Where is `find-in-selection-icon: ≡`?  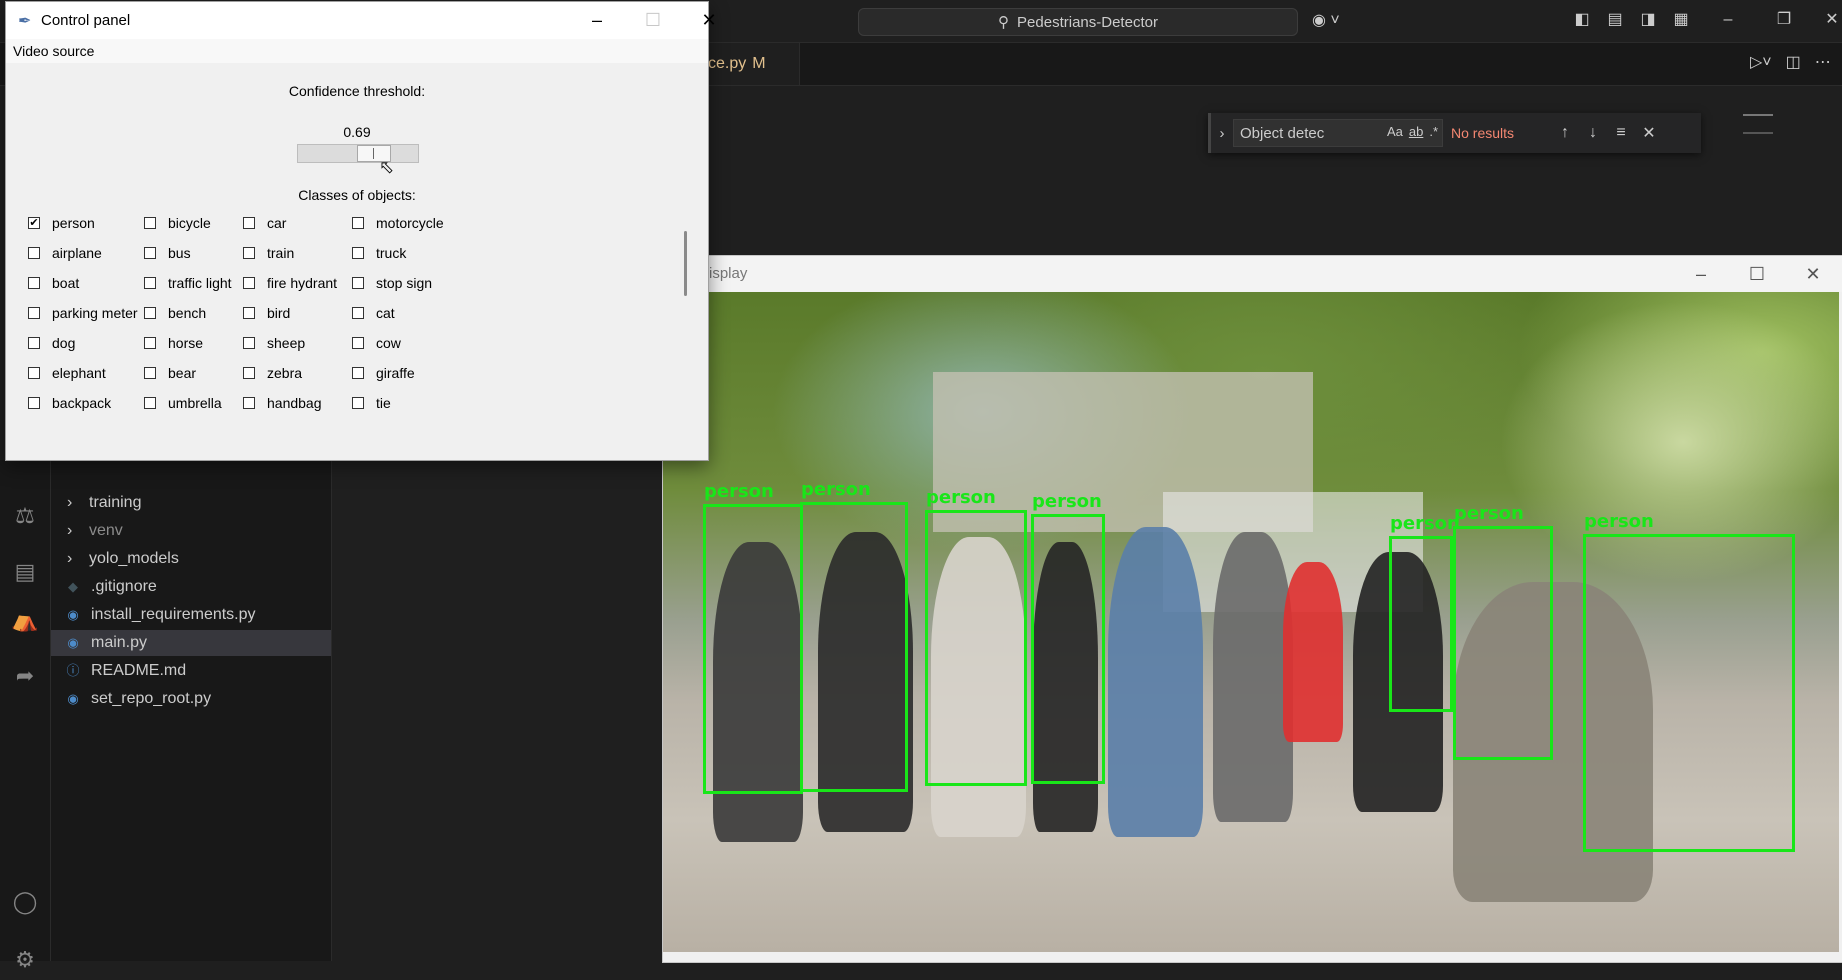
find-in-selection-icon: ≡ is located at coordinates (1621, 133).